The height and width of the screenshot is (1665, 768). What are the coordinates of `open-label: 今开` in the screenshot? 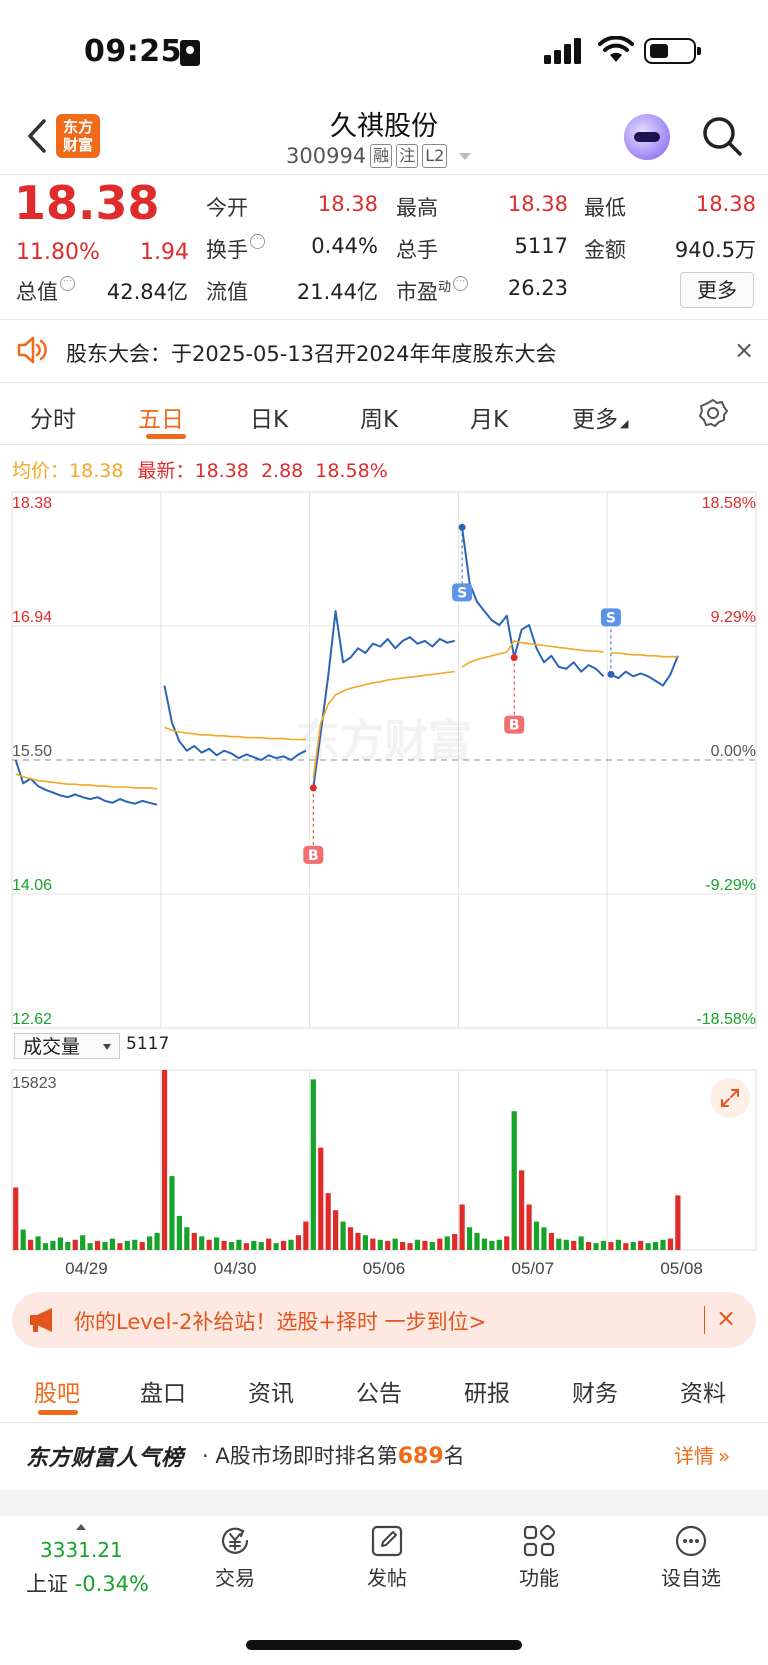 It's located at (227, 208).